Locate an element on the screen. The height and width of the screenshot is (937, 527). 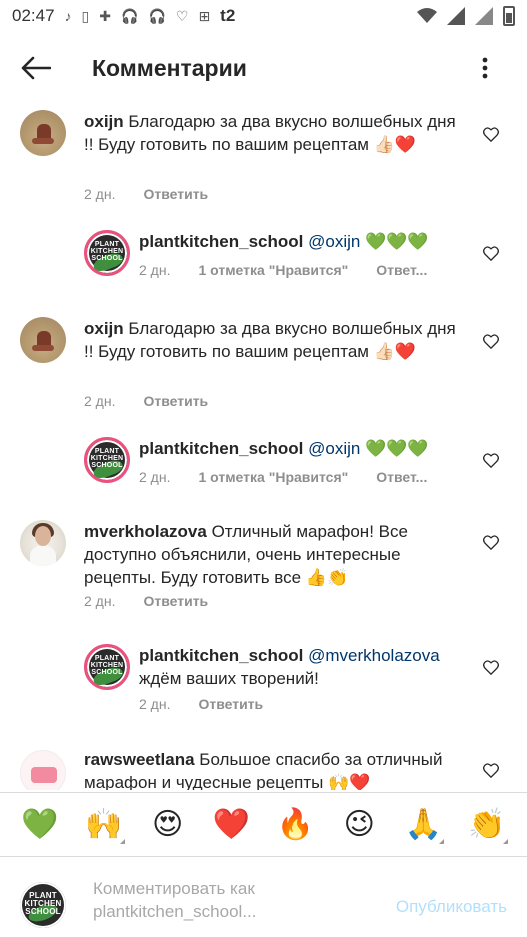
carrier-label: t2 is located at coordinates (228, 15).